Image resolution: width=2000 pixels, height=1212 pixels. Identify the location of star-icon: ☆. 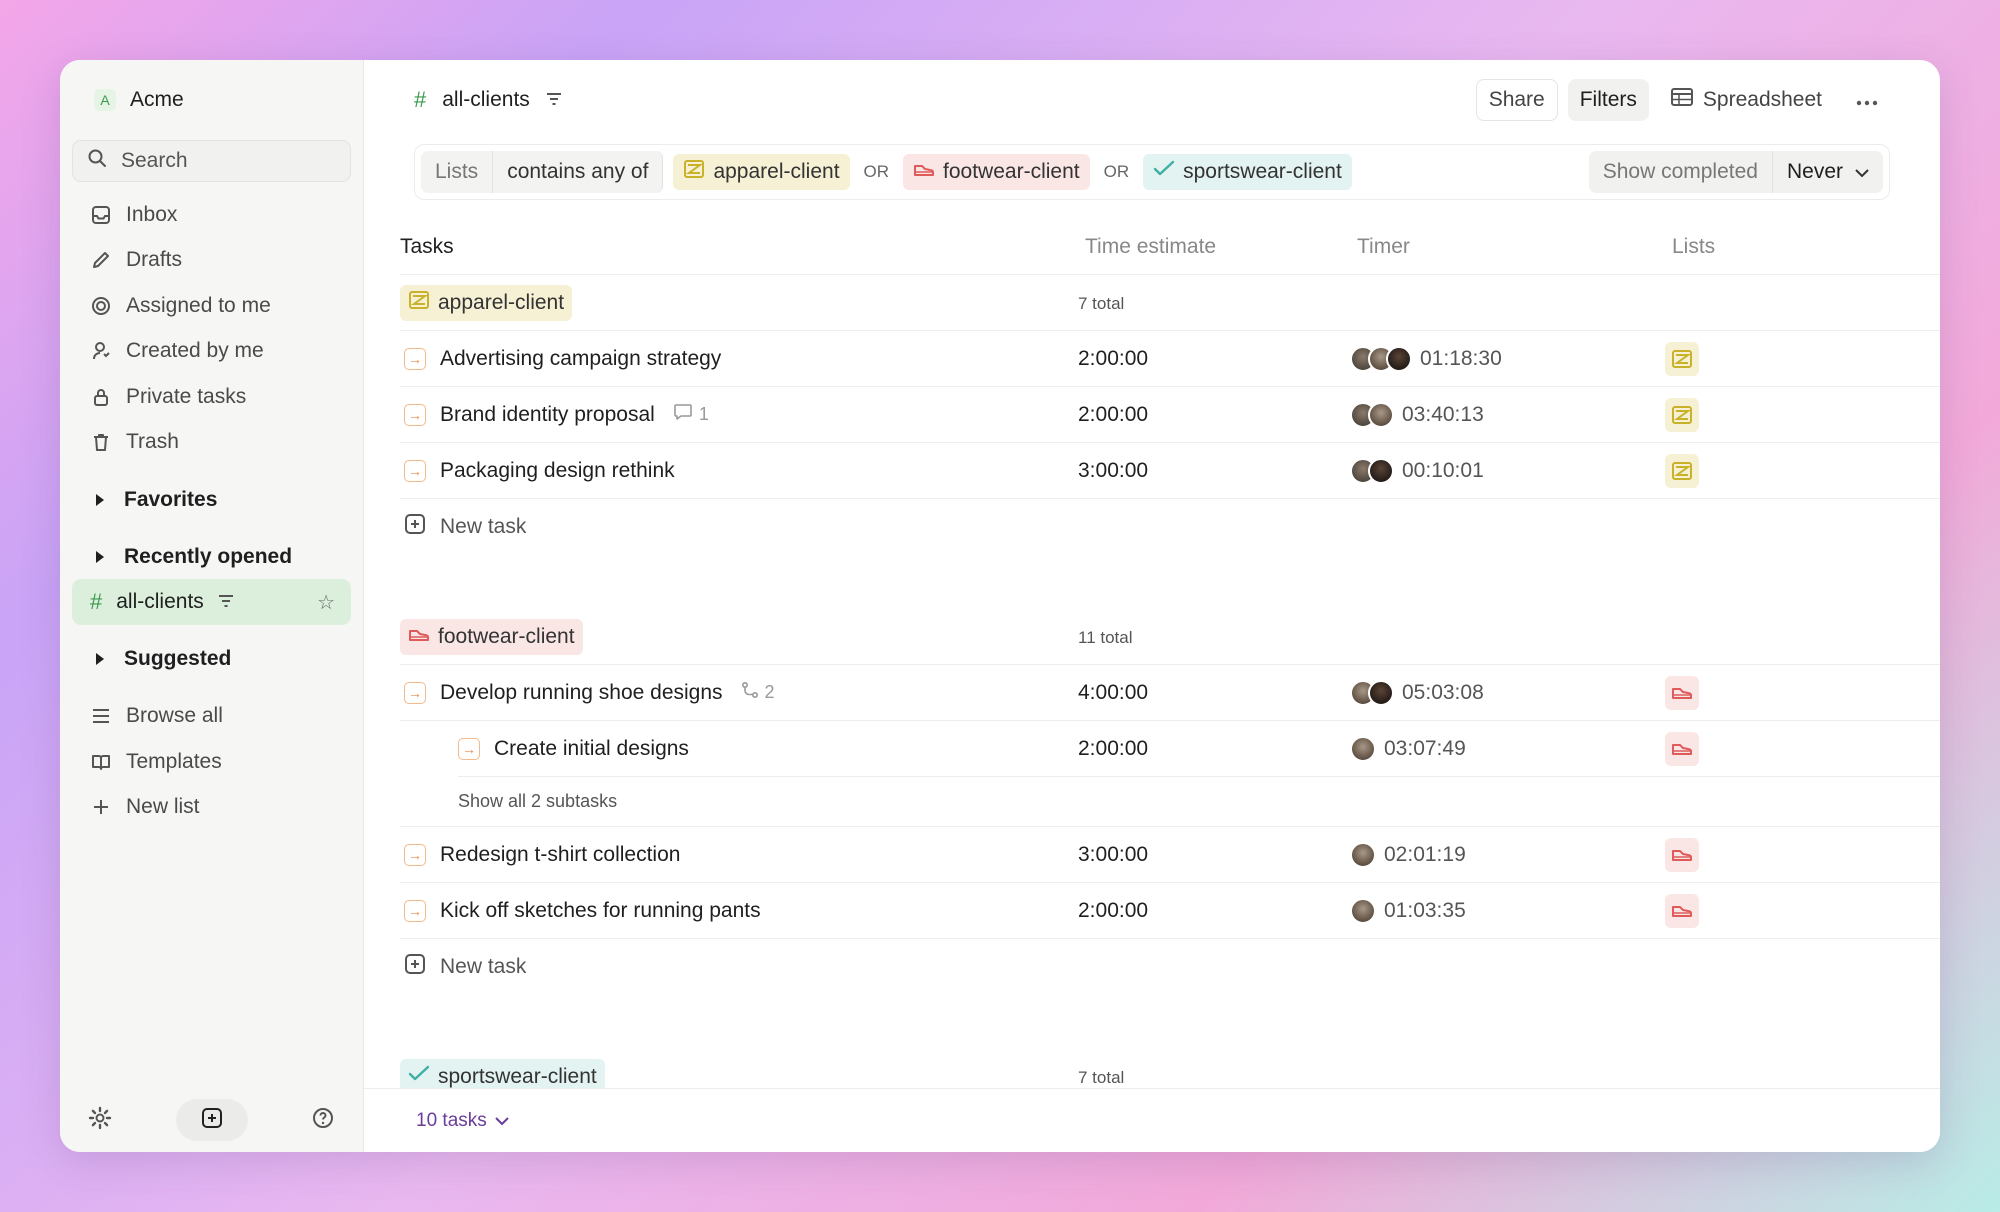
(326, 602).